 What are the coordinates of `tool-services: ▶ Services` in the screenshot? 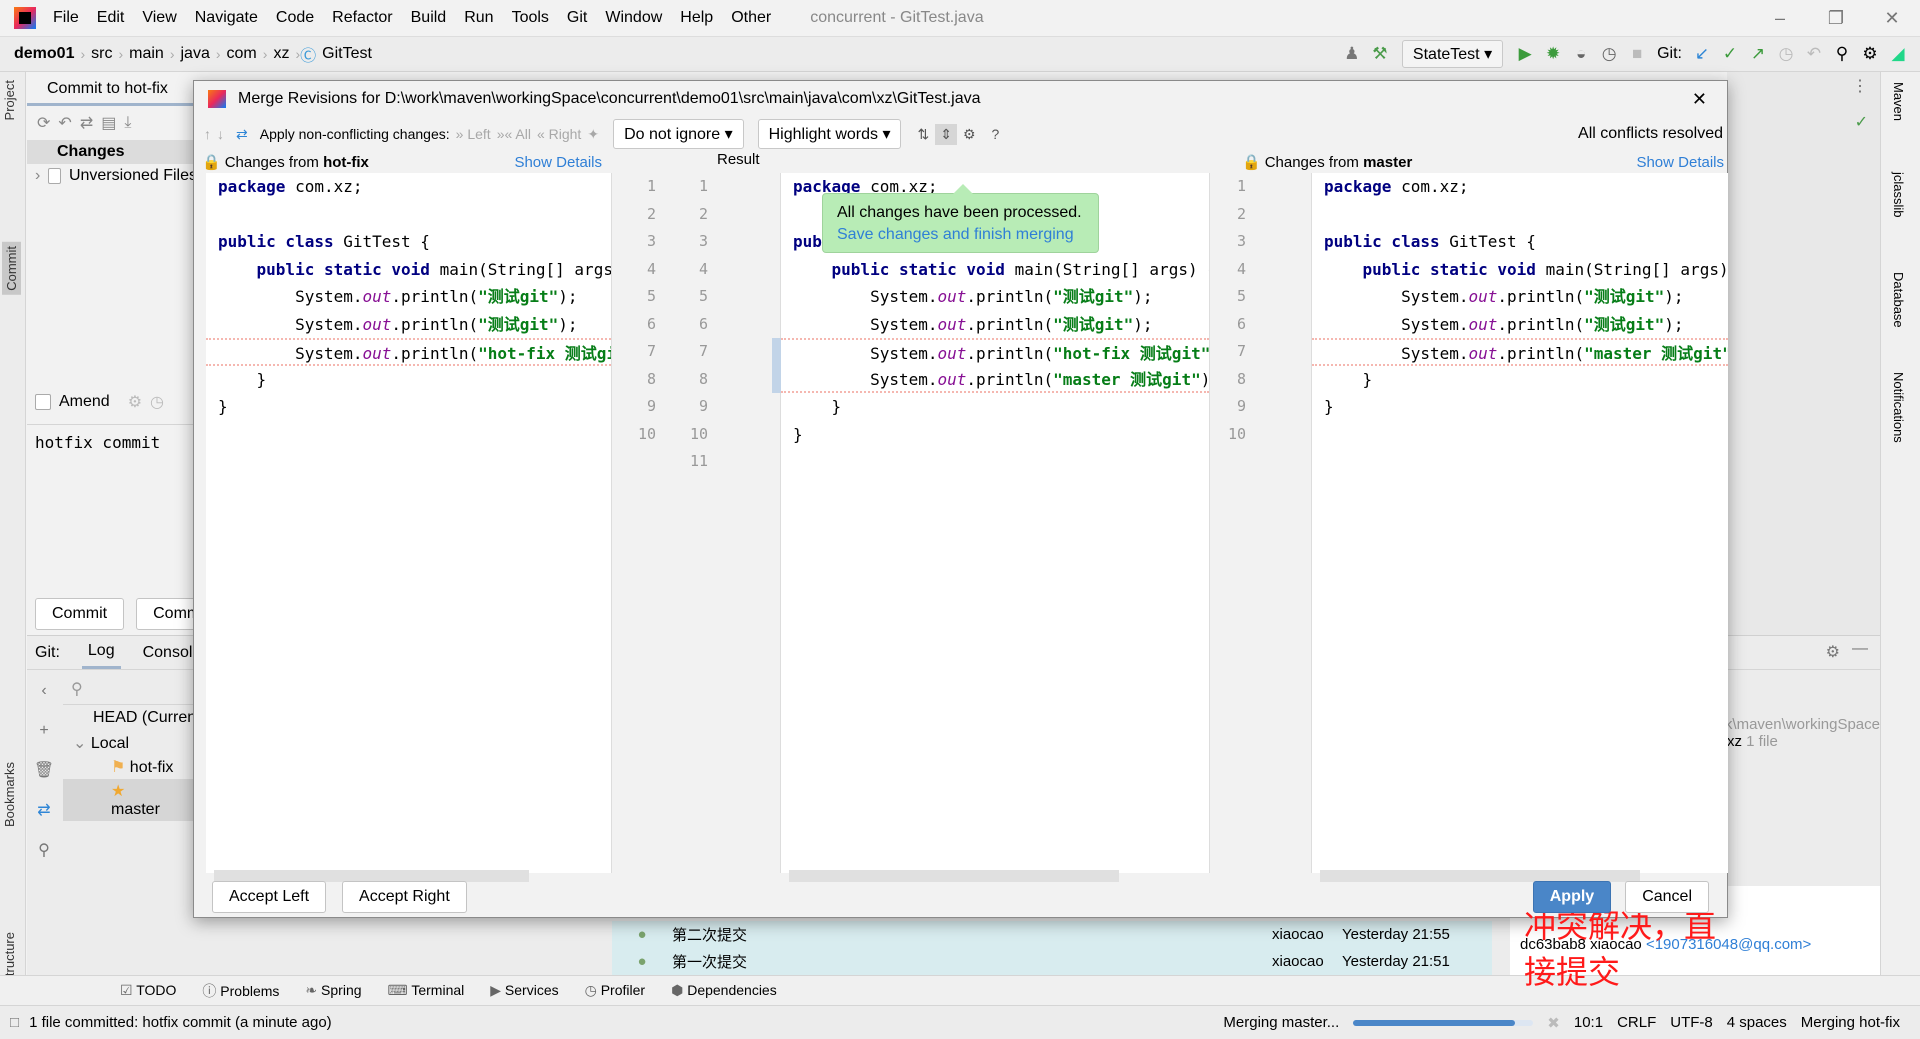 It's located at (524, 990).